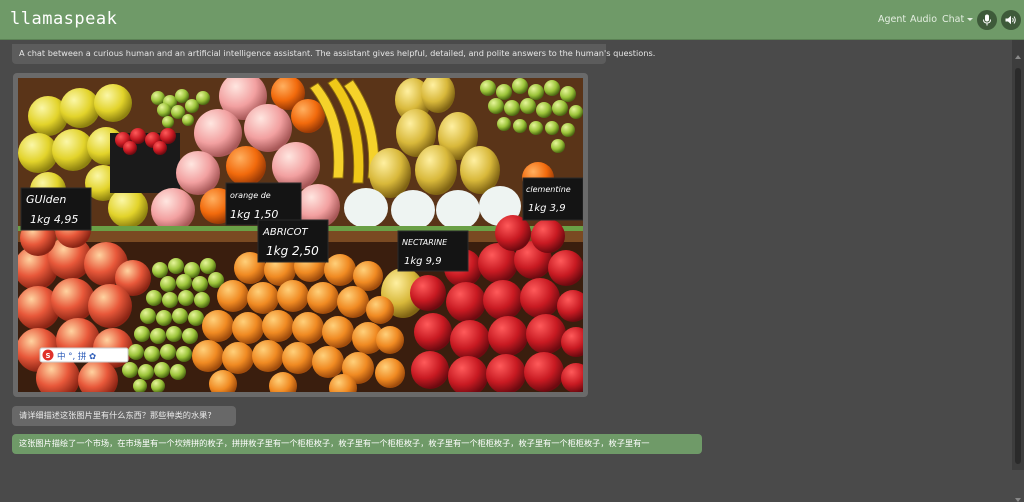 This screenshot has width=1024, height=502. What do you see at coordinates (423, 261) in the screenshot?
I see `sign-4-line2: 1kg 9,9` at bounding box center [423, 261].